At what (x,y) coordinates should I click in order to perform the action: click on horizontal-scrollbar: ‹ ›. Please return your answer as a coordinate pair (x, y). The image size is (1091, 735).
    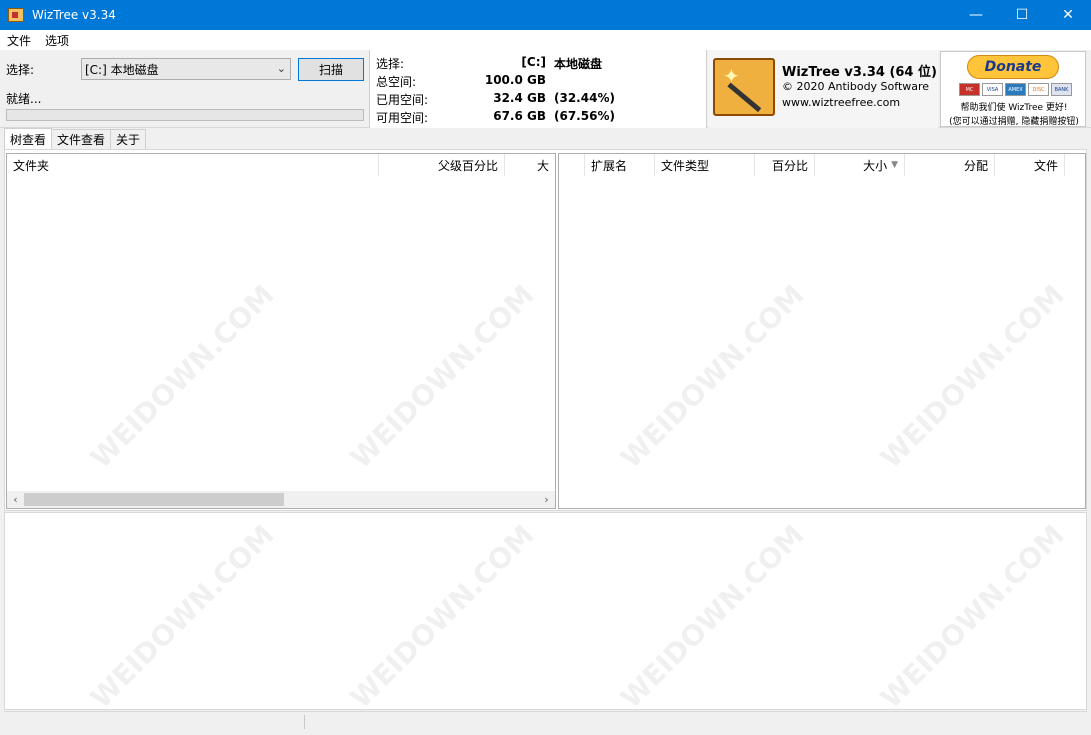
    Looking at the image, I should click on (281, 499).